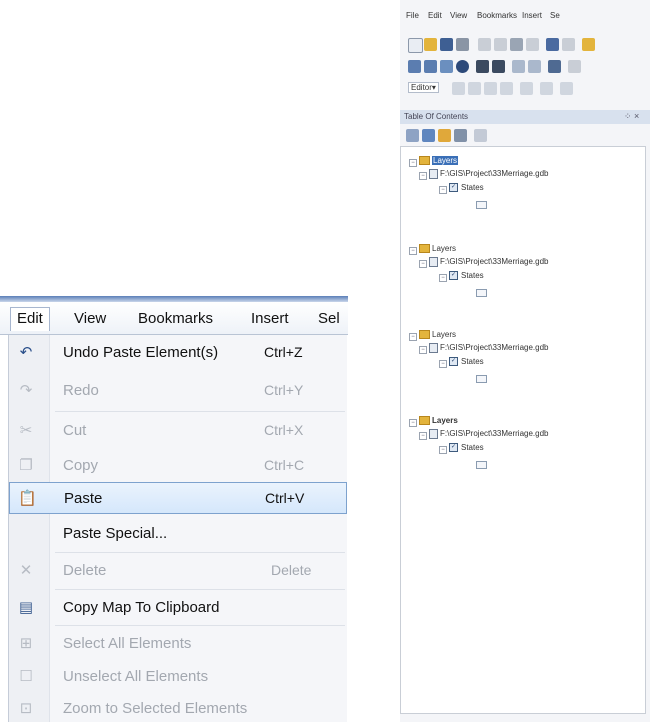  What do you see at coordinates (480, 135) in the screenshot?
I see `options-icon` at bounding box center [480, 135].